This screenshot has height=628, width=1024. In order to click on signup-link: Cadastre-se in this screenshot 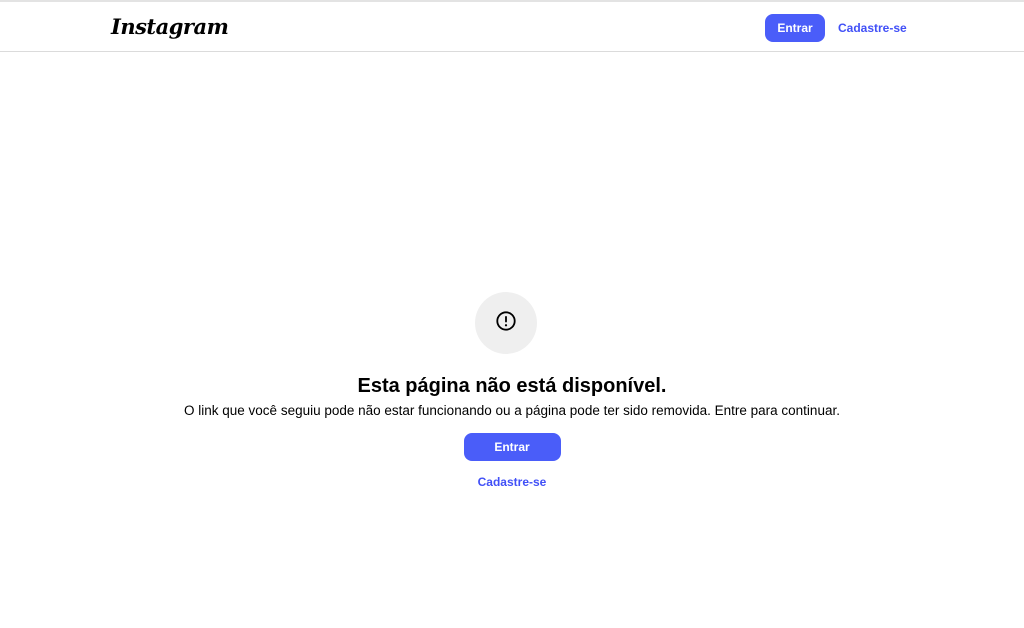, I will do `click(512, 482)`.